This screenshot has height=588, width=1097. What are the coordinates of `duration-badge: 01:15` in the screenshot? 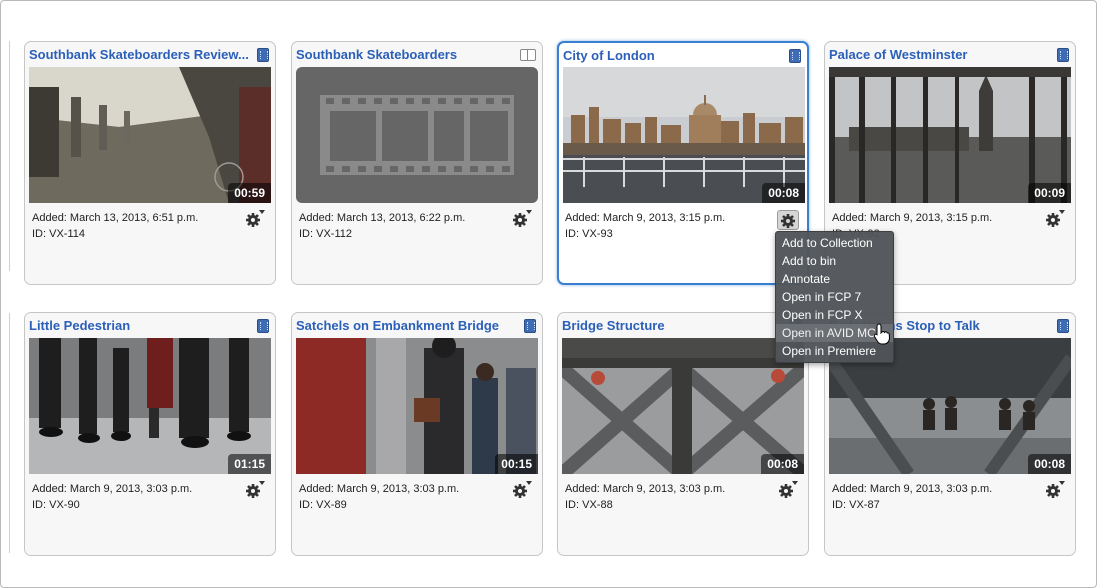 It's located at (249, 464).